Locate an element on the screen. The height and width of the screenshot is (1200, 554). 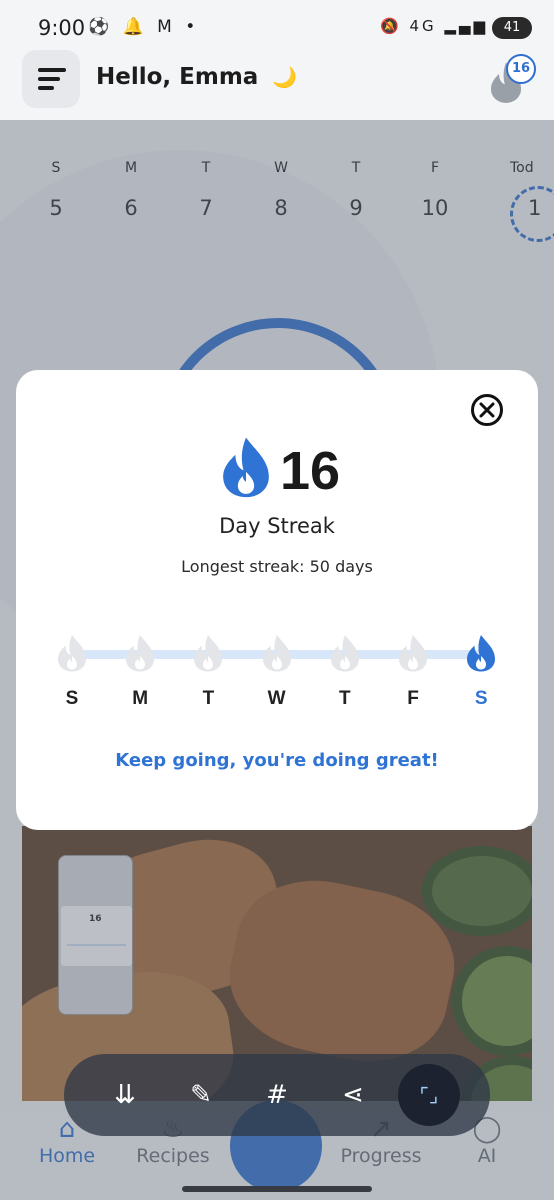
greeting: Hello, Emma 🌙 is located at coordinates (196, 77).